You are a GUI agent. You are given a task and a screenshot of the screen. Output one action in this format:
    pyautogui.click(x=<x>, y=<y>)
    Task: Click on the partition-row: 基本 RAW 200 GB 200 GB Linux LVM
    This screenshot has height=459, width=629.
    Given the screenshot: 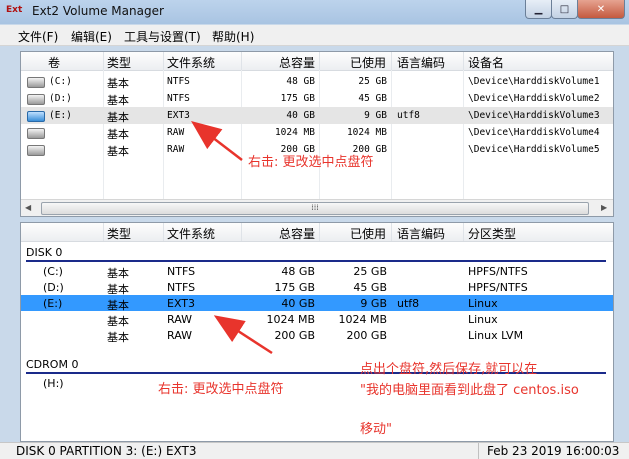 What is the action you would take?
    pyautogui.click(x=317, y=335)
    